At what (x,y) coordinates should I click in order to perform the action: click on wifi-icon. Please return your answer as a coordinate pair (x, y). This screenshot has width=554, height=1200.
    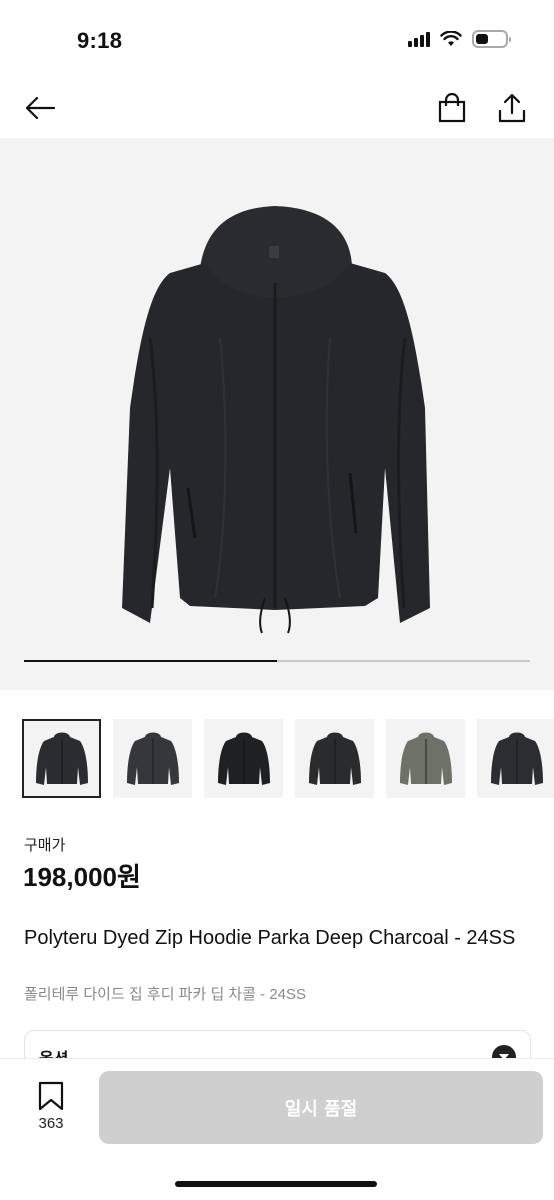
    Looking at the image, I should click on (451, 38).